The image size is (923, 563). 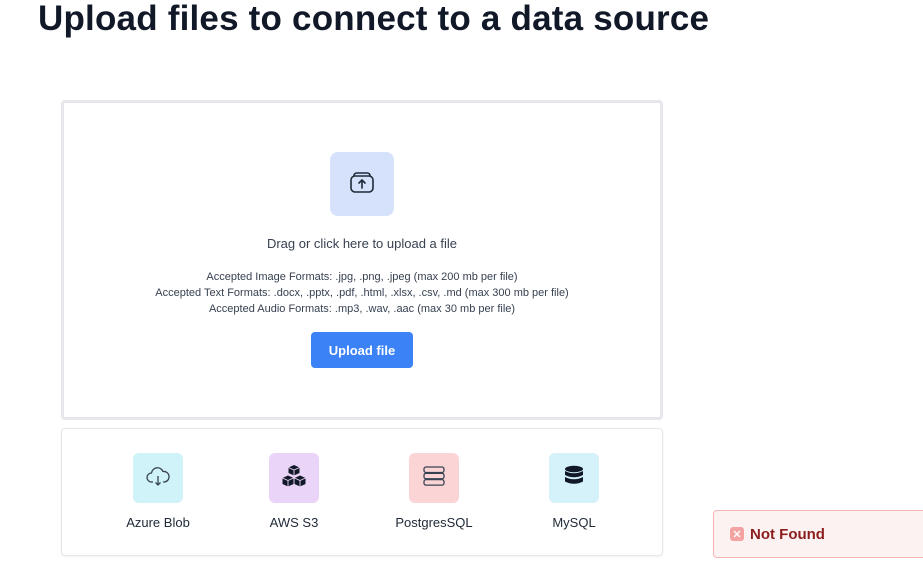 I want to click on source-aws-s3: AWS S3, so click(x=294, y=491).